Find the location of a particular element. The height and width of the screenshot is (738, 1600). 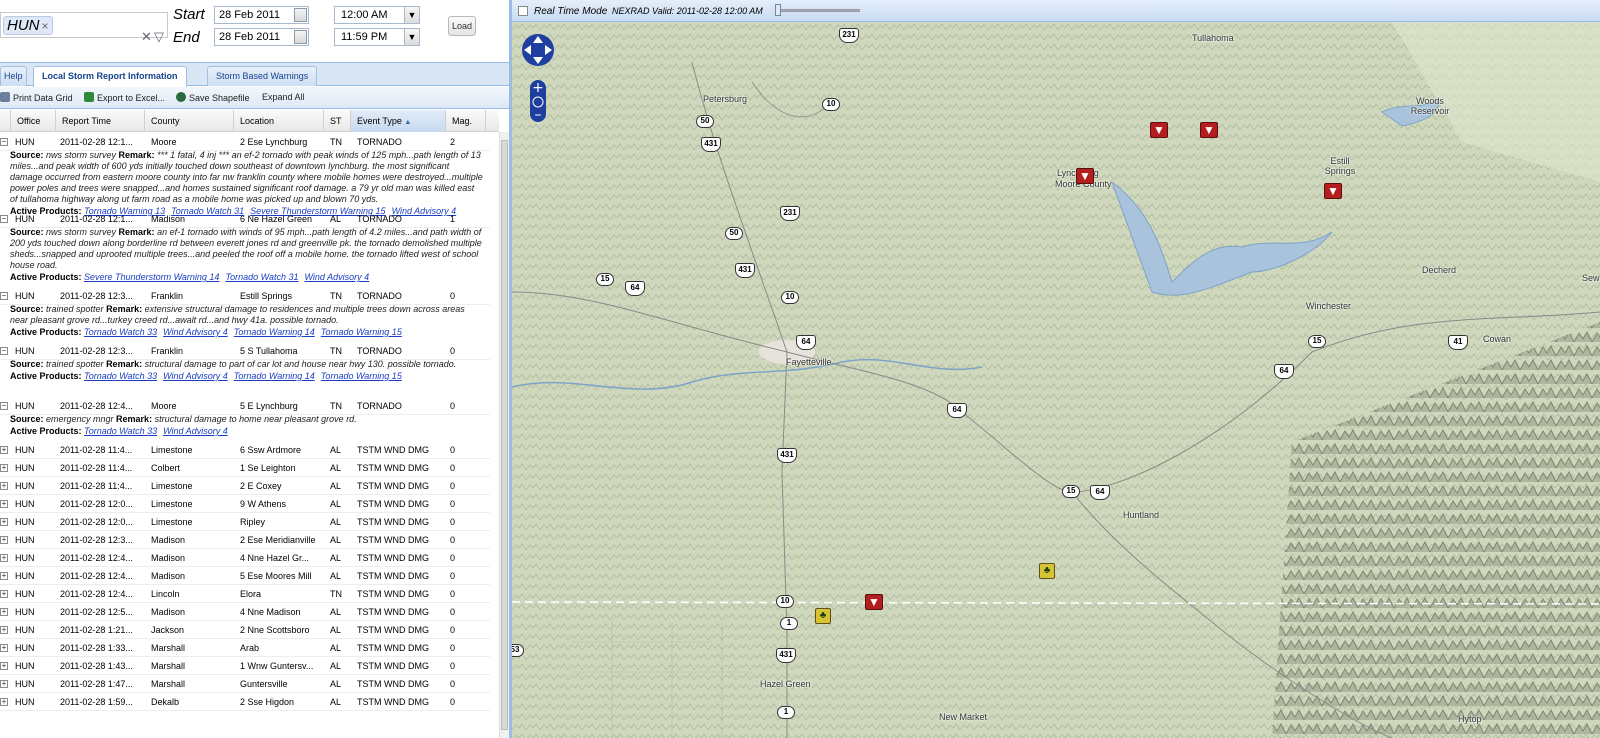

save-shapefile-button: Save Shapefile is located at coordinates (213, 97).